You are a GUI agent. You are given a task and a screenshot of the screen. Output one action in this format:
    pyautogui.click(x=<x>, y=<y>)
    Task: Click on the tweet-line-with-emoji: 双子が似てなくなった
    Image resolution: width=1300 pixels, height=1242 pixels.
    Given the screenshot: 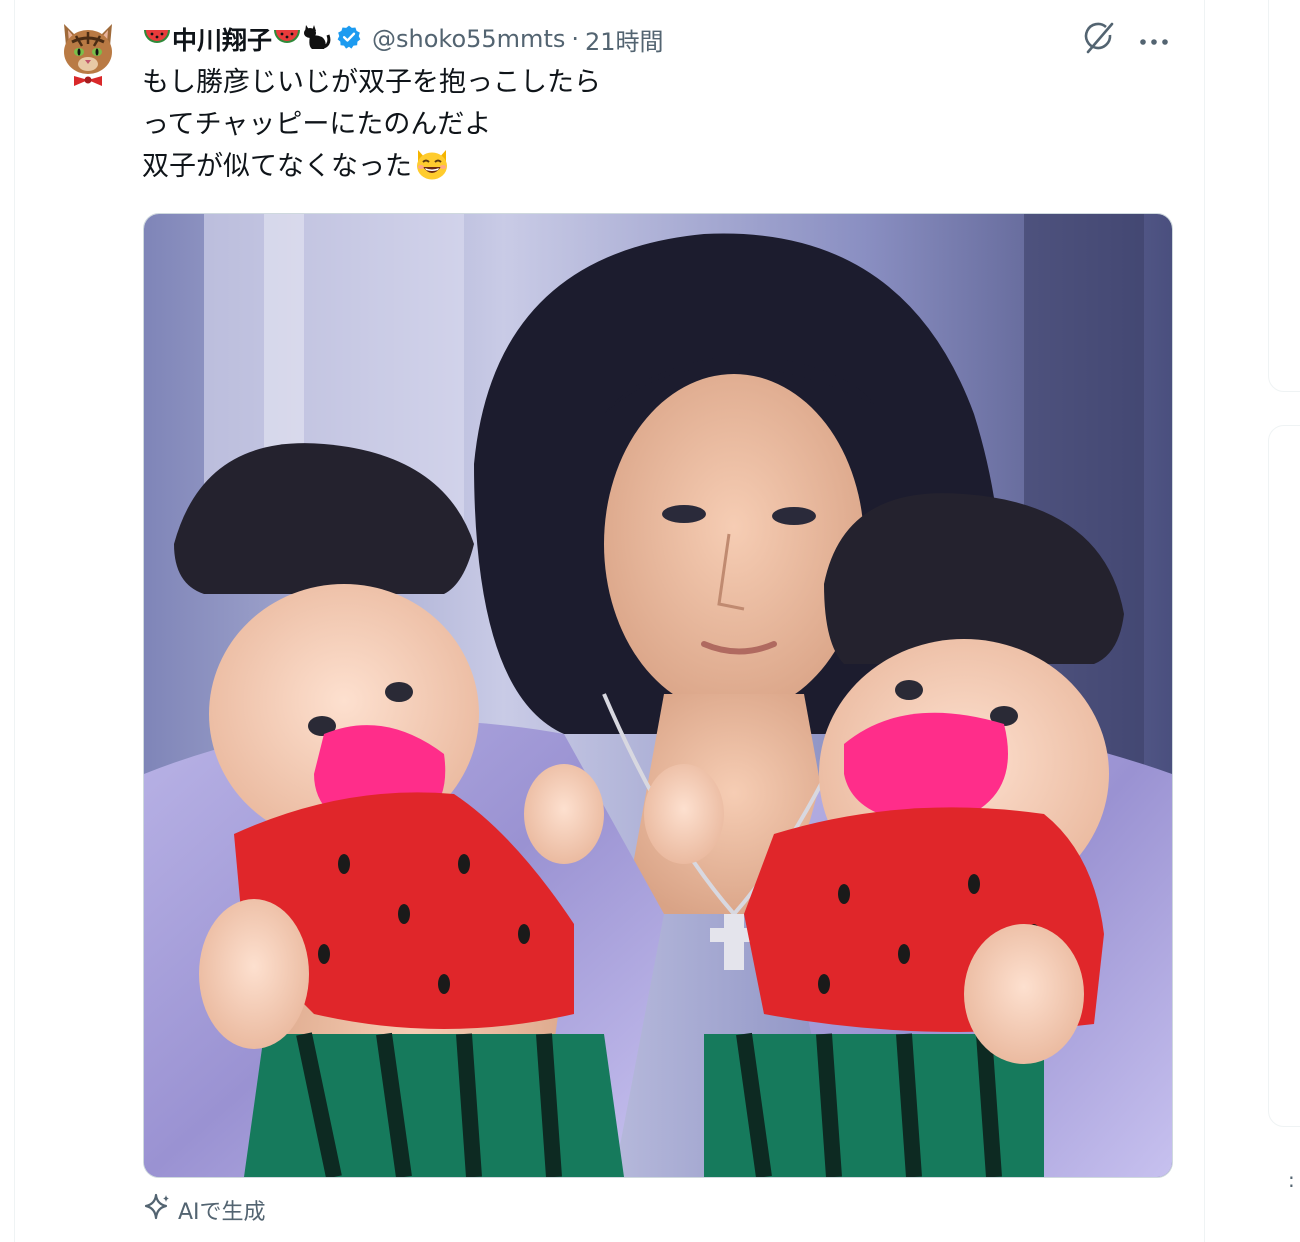 What is the action you would take?
    pyautogui.click(x=652, y=170)
    